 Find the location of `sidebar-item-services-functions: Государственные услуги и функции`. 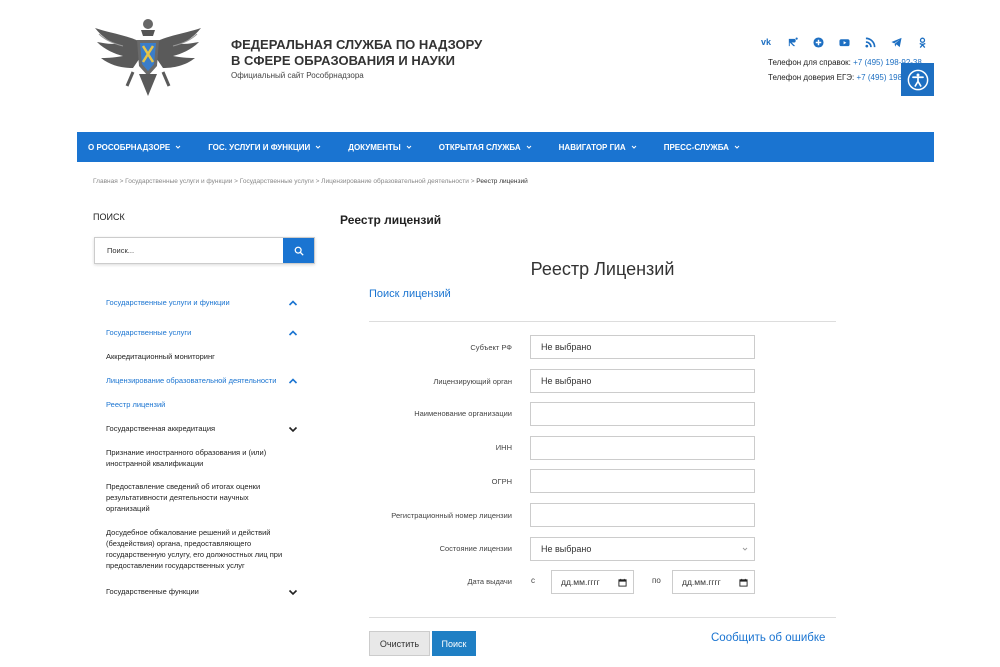

sidebar-item-services-functions: Государственные услуги и функции is located at coordinates (196, 302).